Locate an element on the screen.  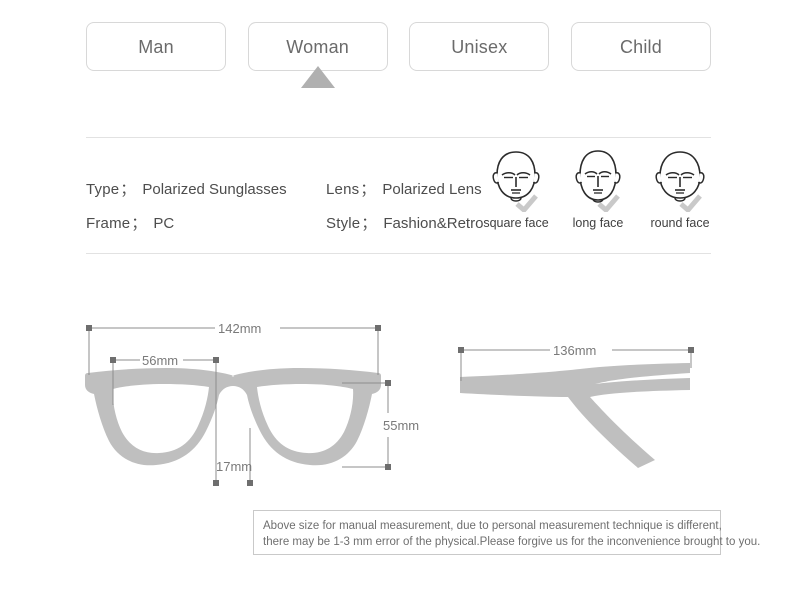
dimension-lens-height-label: 55mm is located at coordinates (401, 425).